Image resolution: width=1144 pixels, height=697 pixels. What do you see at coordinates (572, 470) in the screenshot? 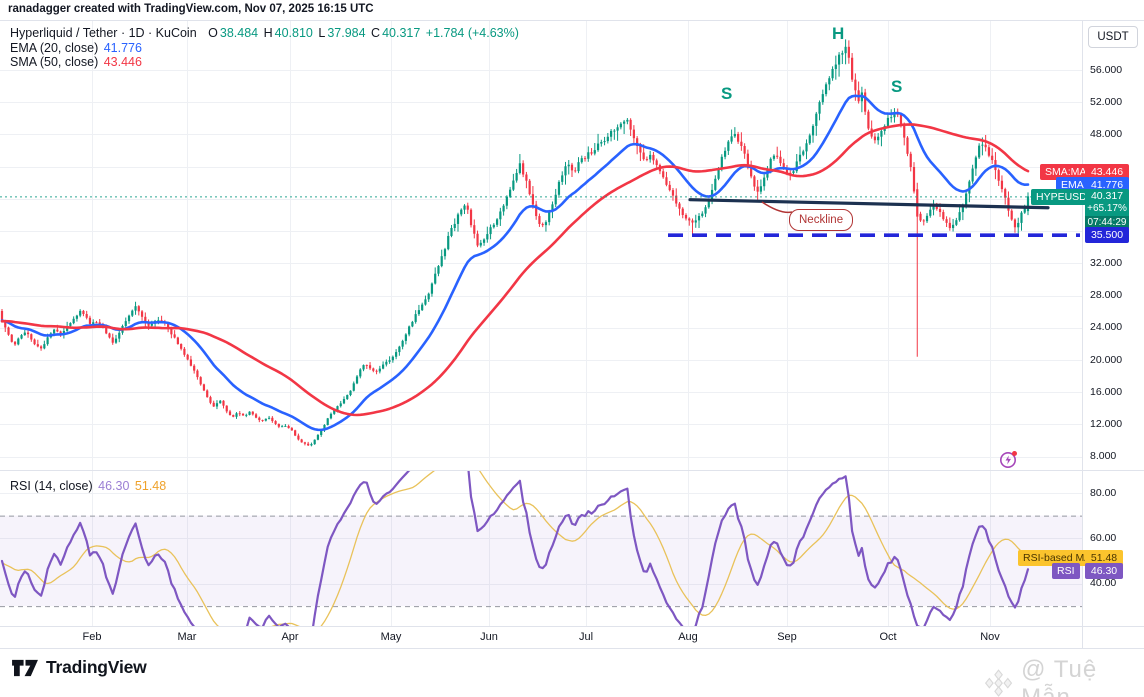
I see `rsi-panel-divider` at bounding box center [572, 470].